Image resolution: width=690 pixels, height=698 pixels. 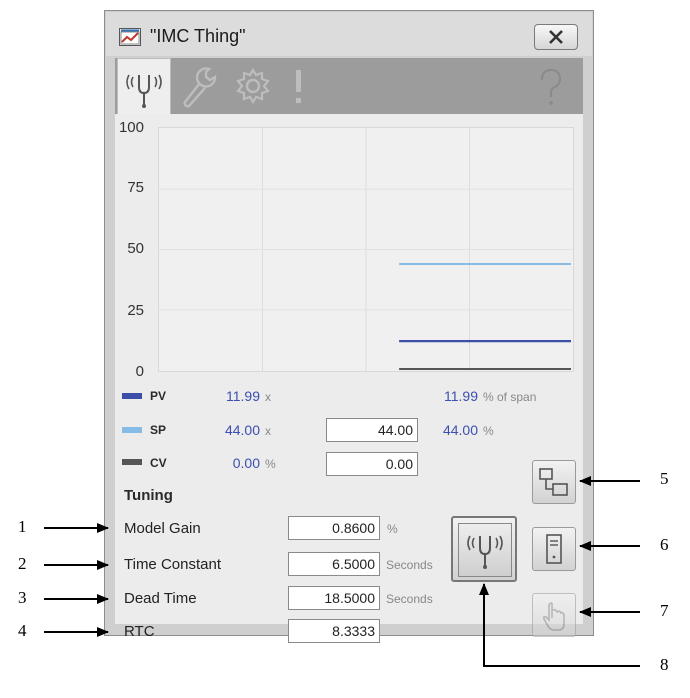 I want to click on cv-value: 0.00, so click(x=246, y=463).